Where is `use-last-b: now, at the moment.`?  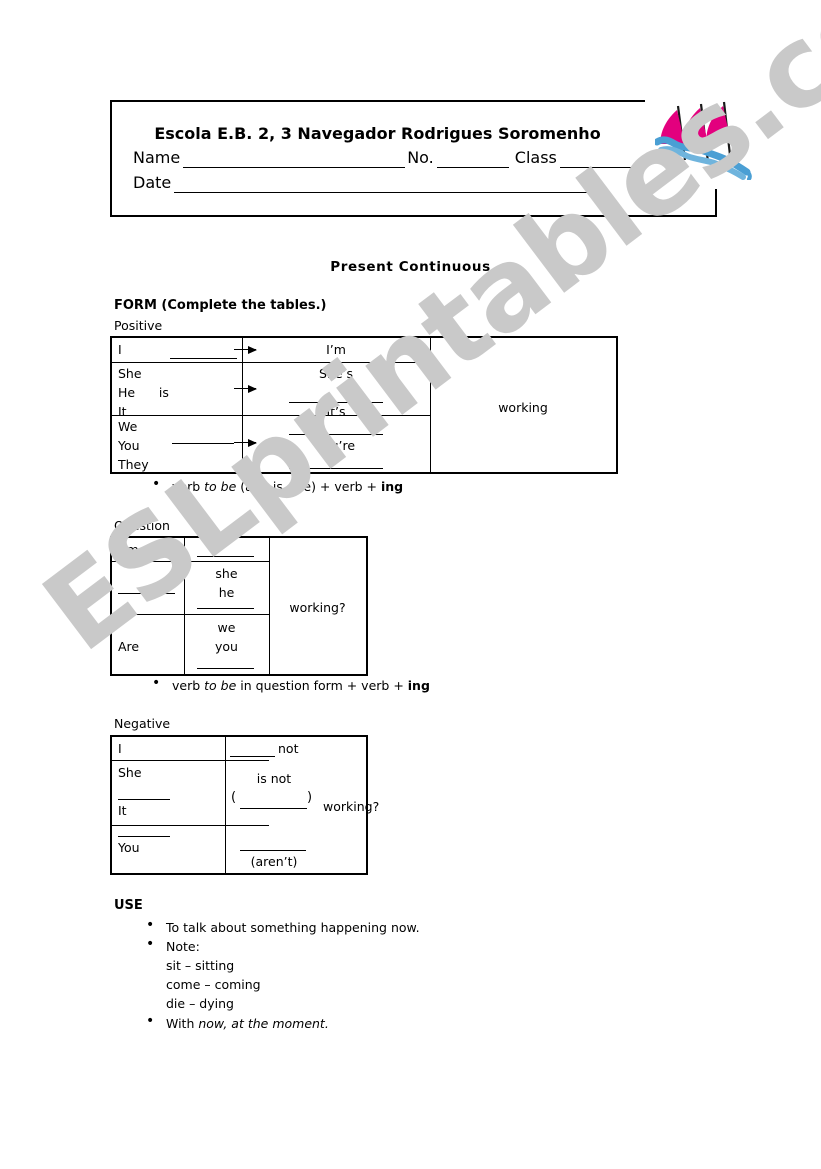
use-last-b: now, at the moment. is located at coordinates (263, 1023).